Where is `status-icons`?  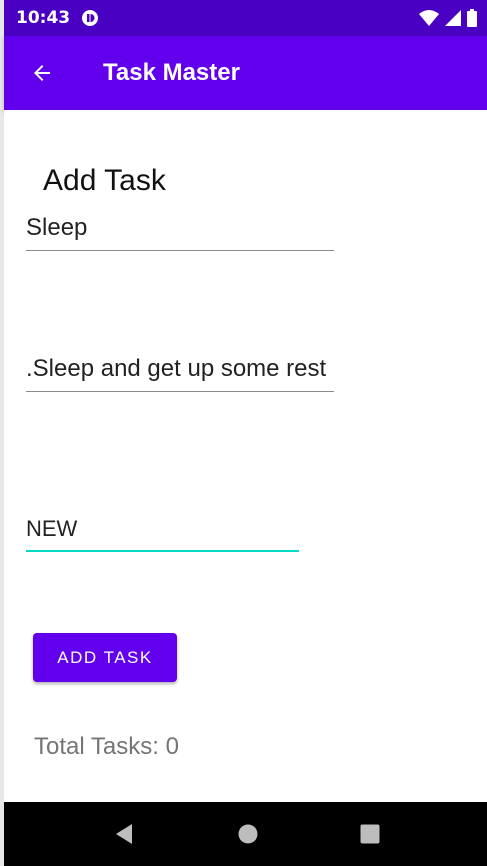
status-icons is located at coordinates (448, 18).